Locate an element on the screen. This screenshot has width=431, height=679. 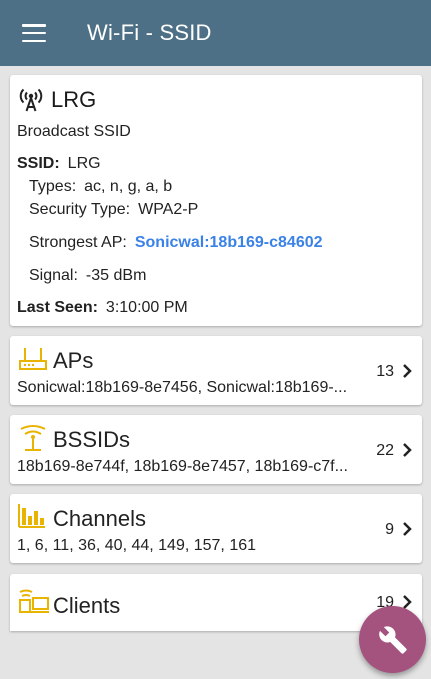
types-label: Types: is located at coordinates (53, 186).